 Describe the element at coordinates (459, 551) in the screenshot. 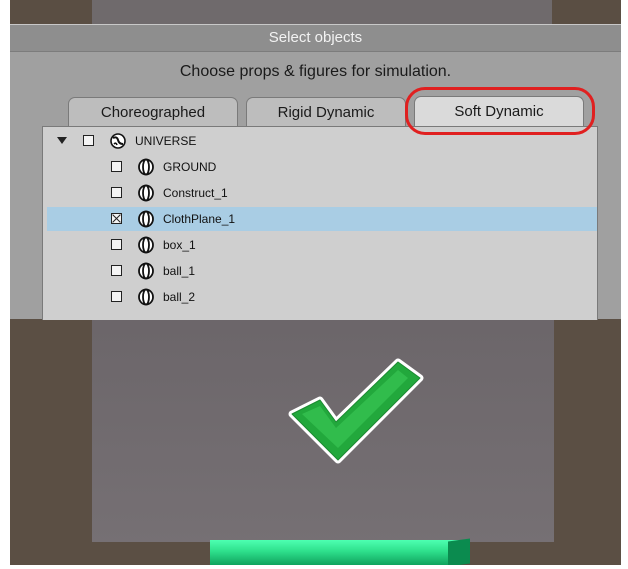

I see `green-box-side` at that location.